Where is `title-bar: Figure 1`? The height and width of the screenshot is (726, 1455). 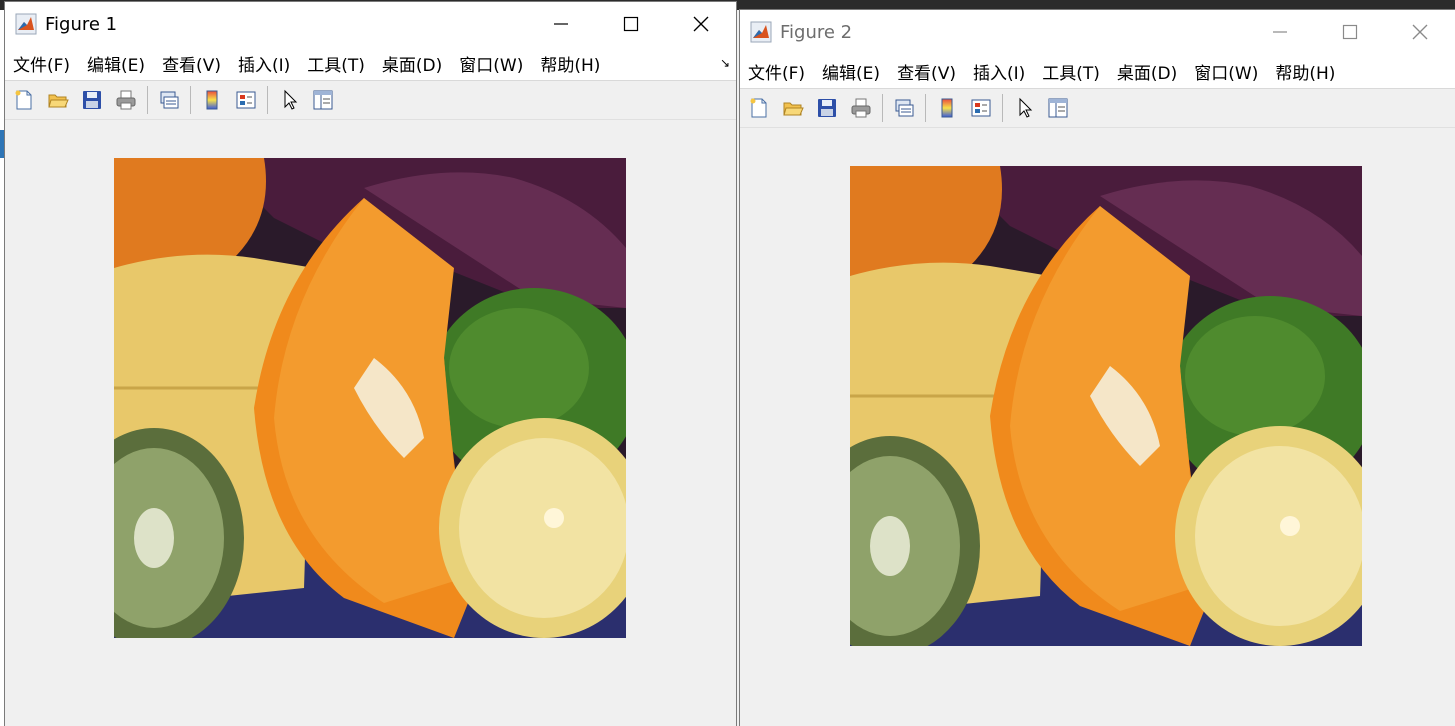
title-bar: Figure 1 is located at coordinates (370, 24).